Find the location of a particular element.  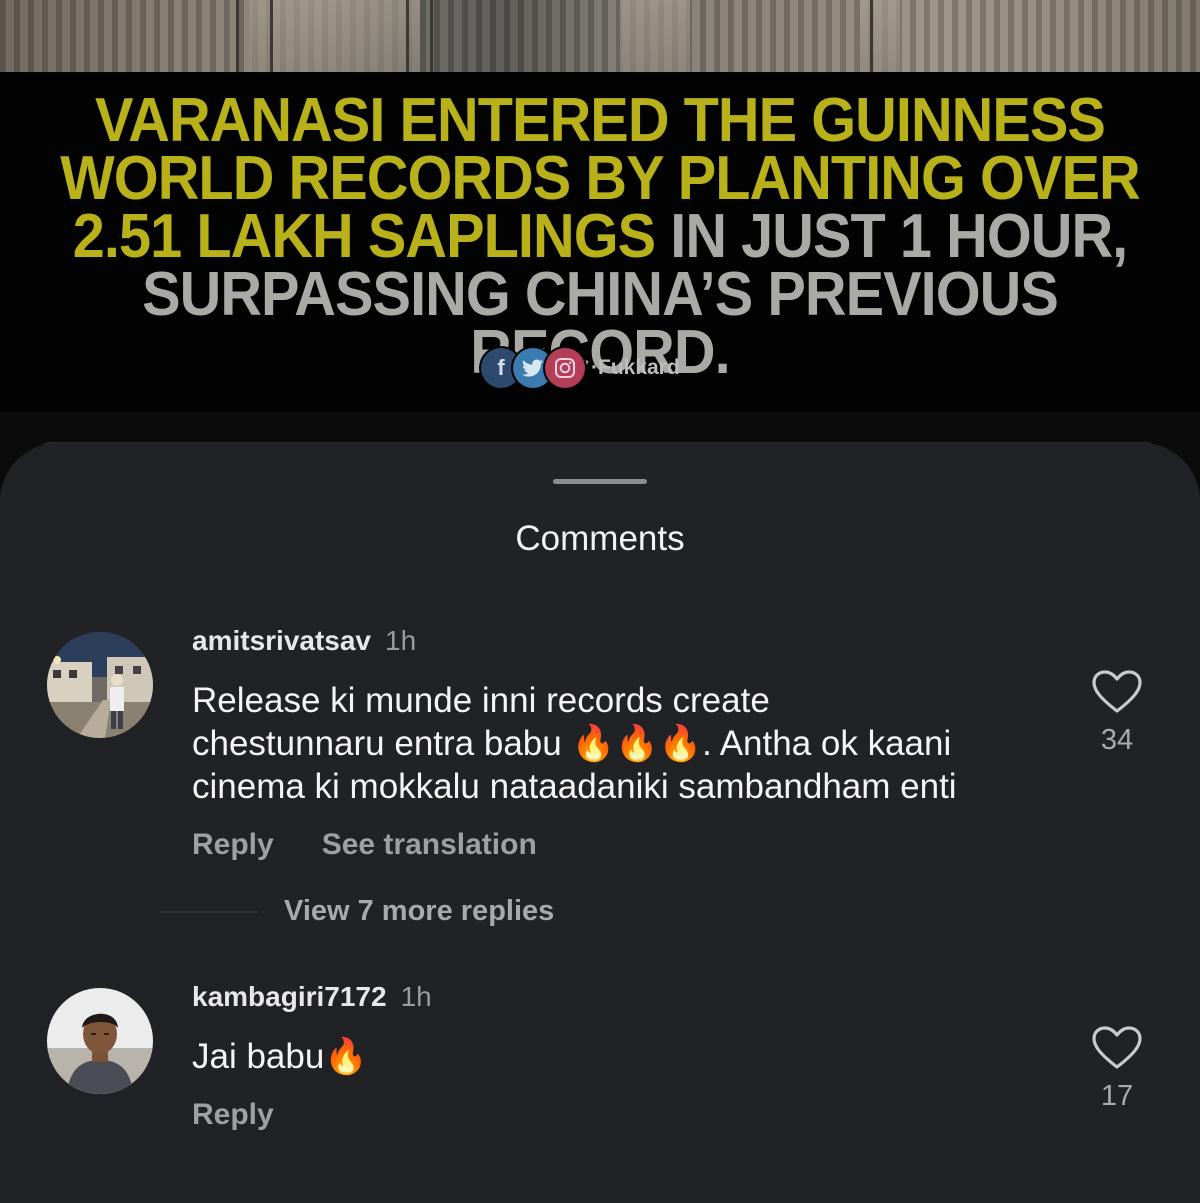

comment-actions: Reply is located at coordinates (622, 1115).